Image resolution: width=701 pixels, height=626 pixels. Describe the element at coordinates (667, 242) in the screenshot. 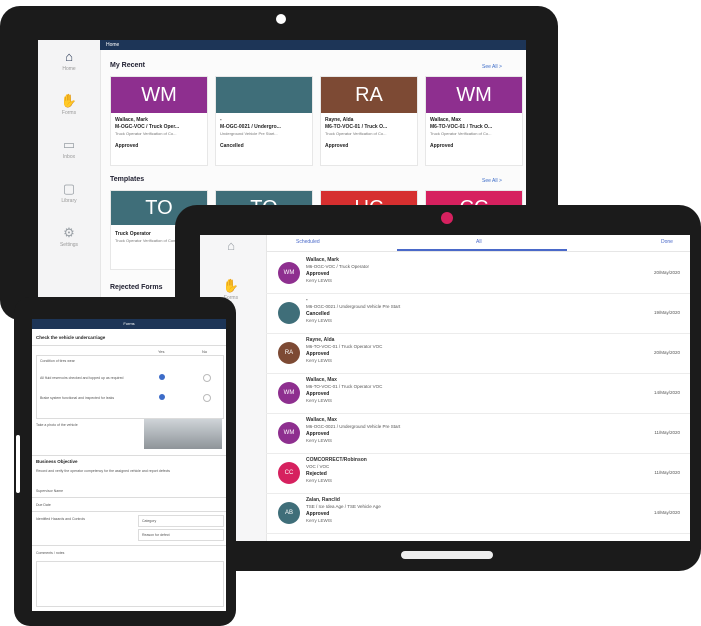

I see `tab-done: Done` at that location.